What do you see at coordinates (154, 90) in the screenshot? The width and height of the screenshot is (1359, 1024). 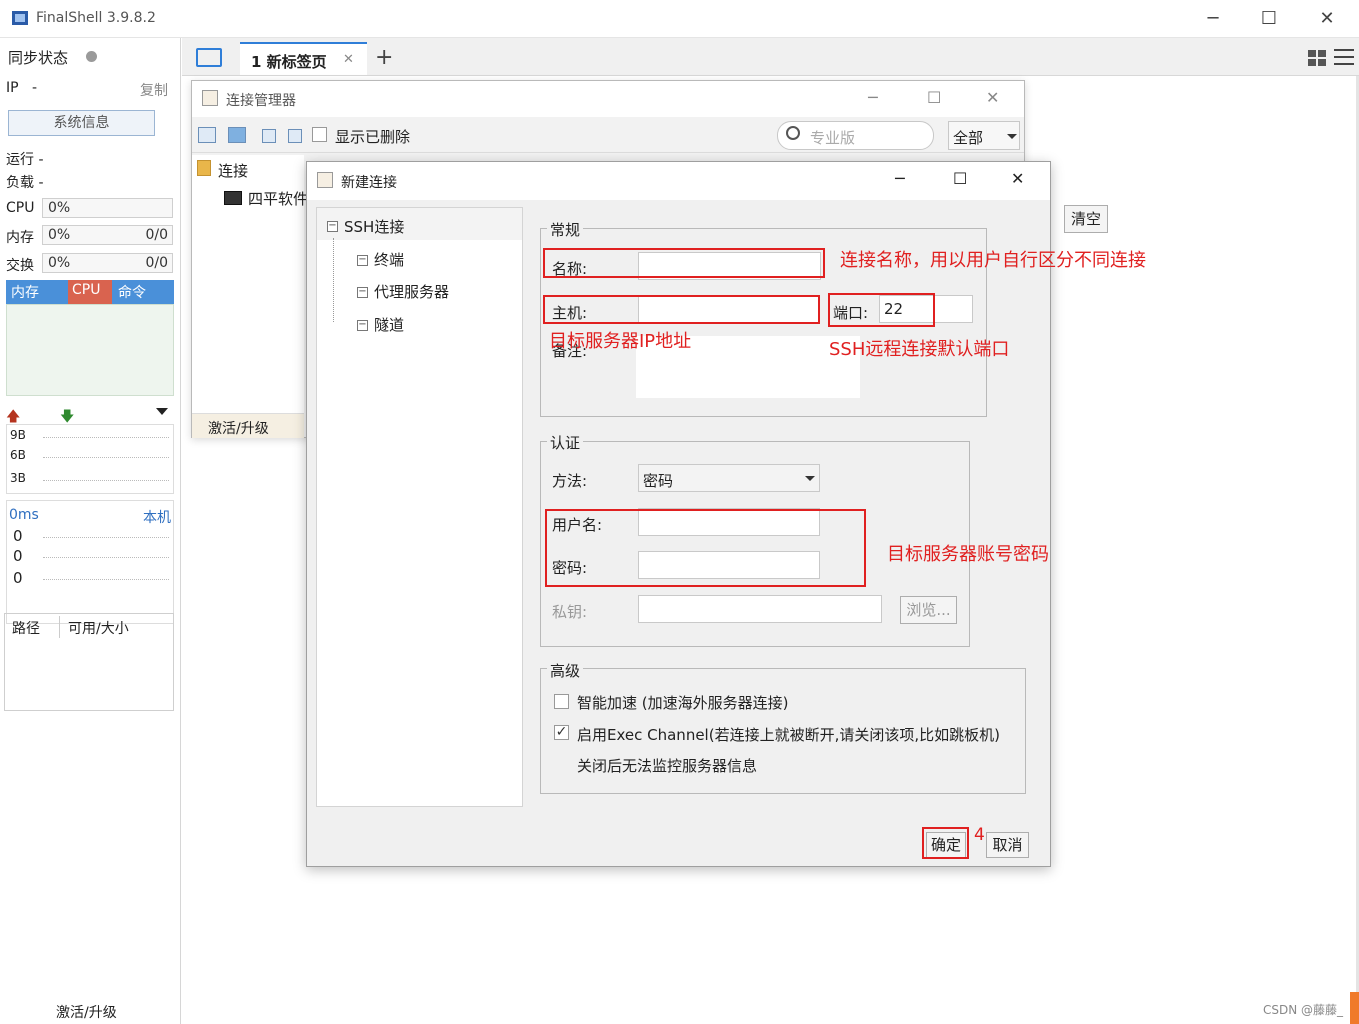 I see `copy-ip-link: 复制` at bounding box center [154, 90].